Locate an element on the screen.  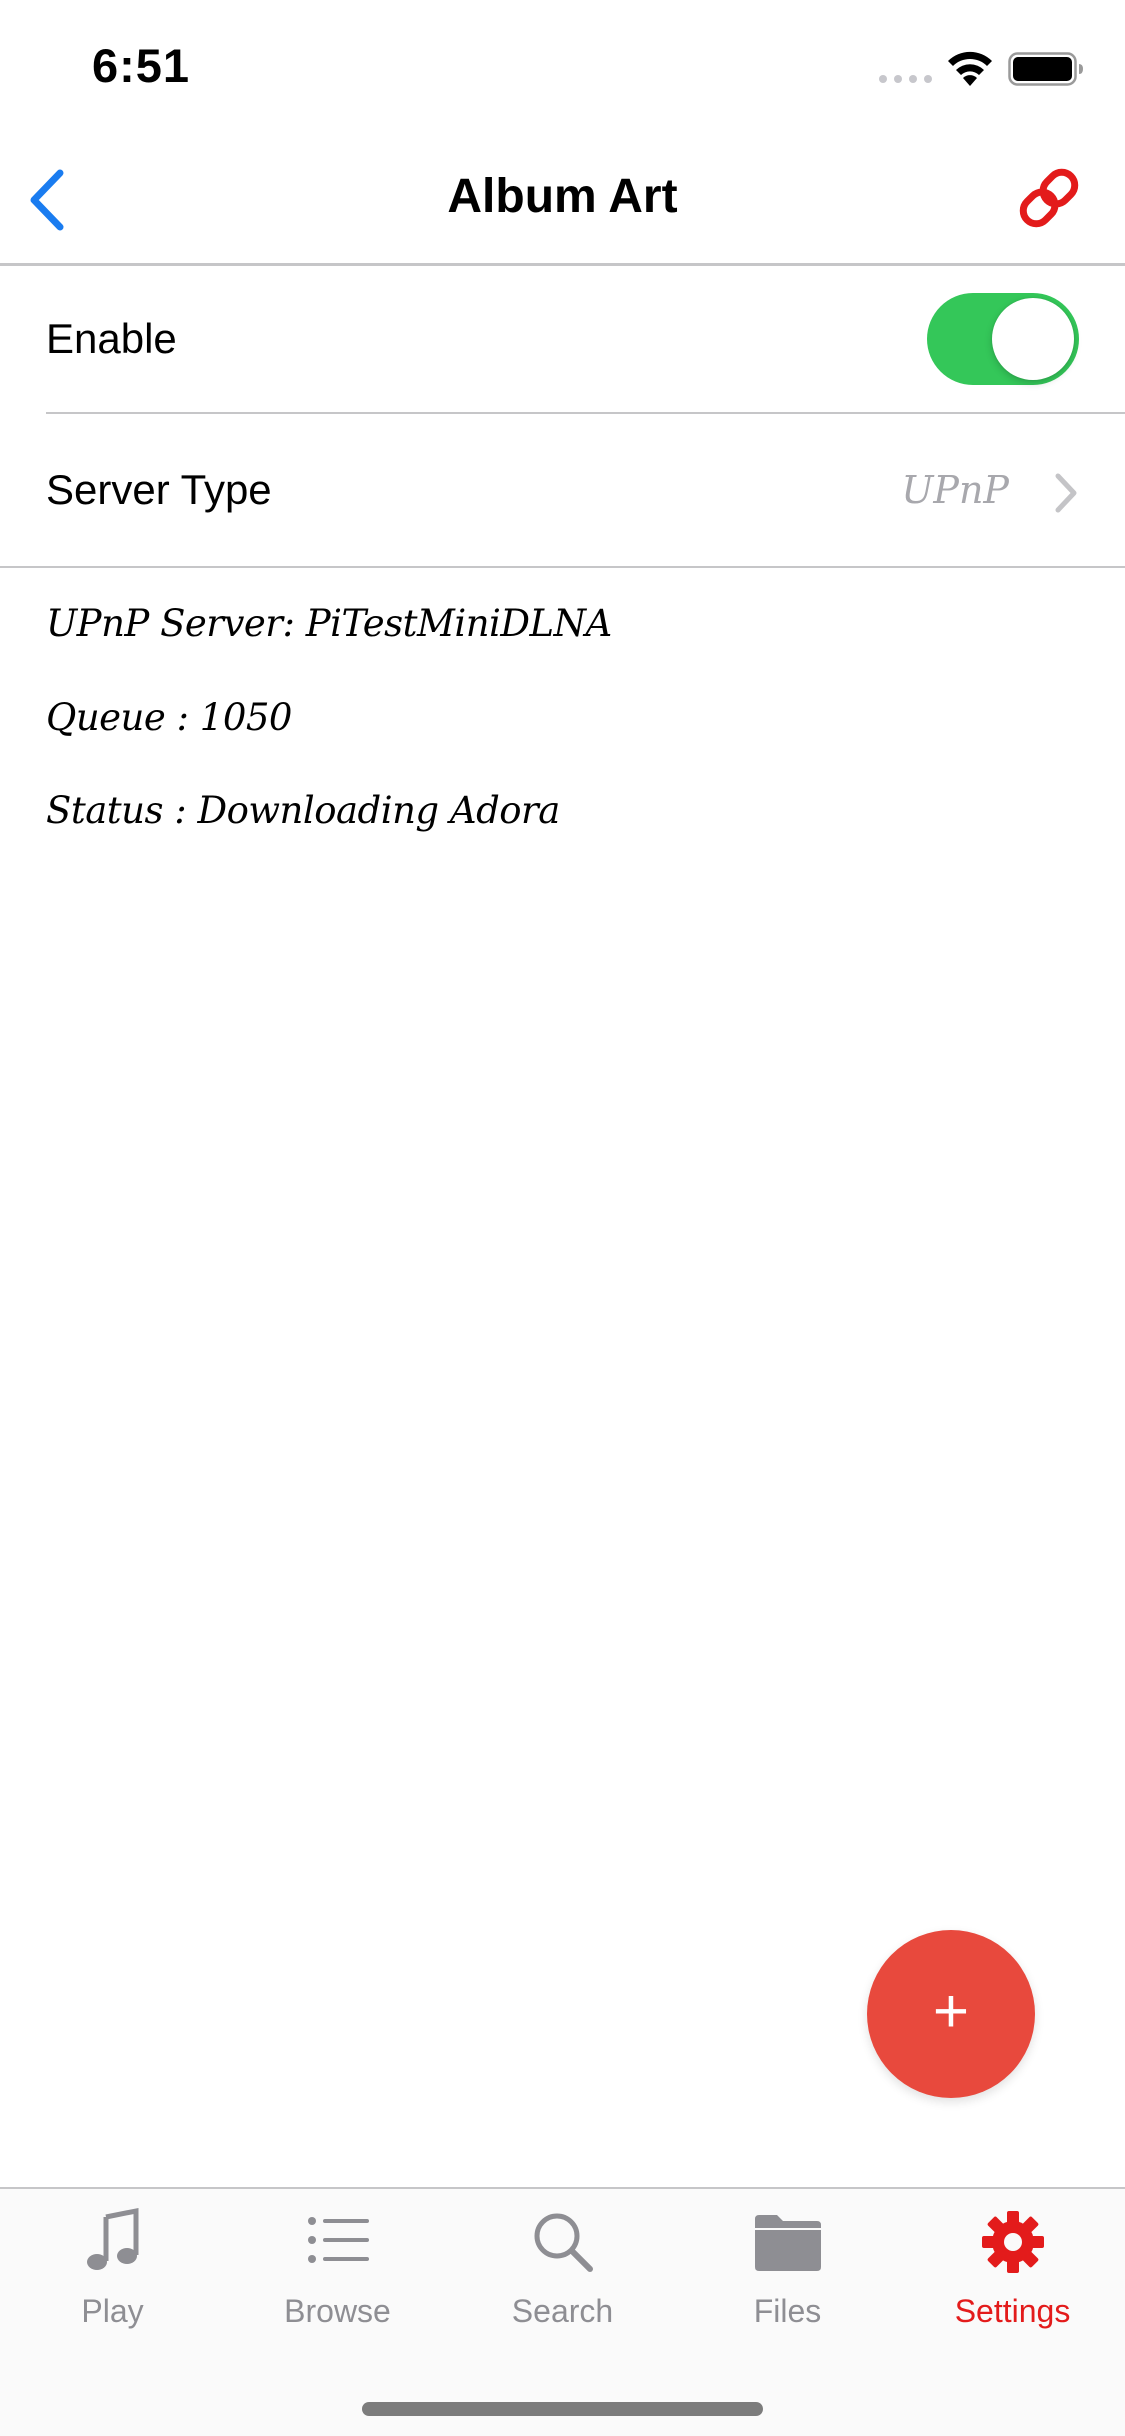
upnp-server-info: UPnP Server: PiTestMiniDLNA is located at coordinates (329, 623).